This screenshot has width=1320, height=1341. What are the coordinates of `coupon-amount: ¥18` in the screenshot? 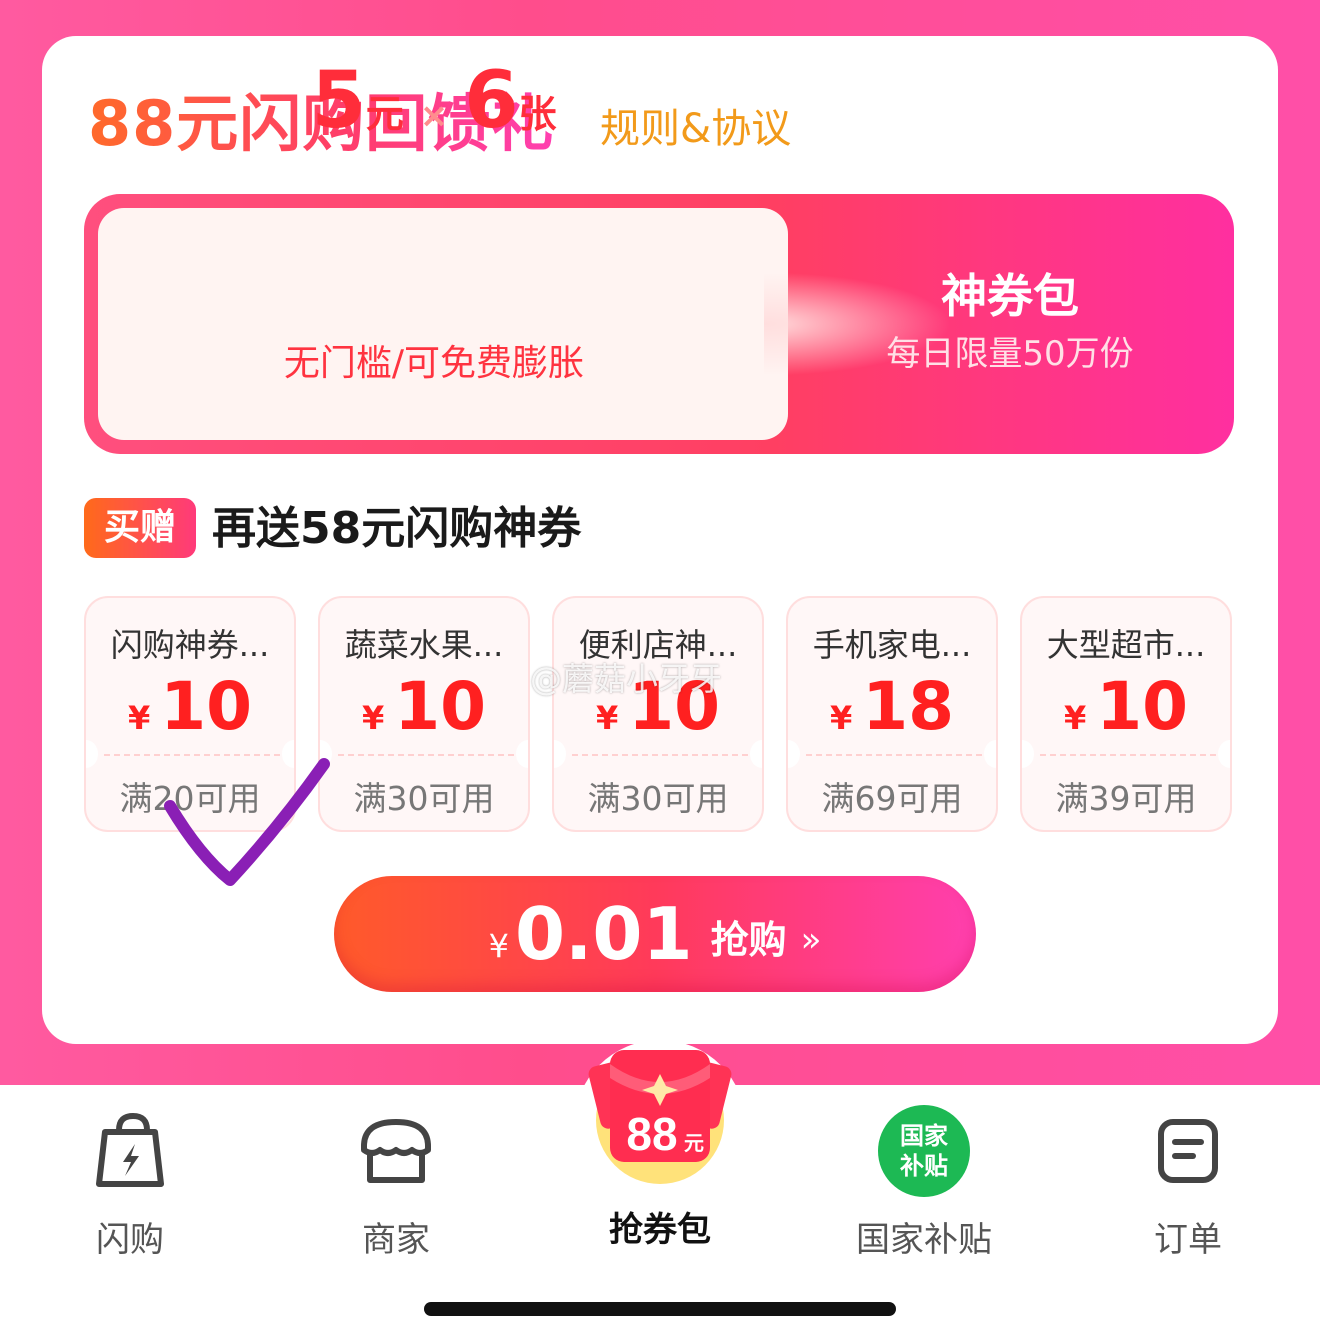 It's located at (892, 706).